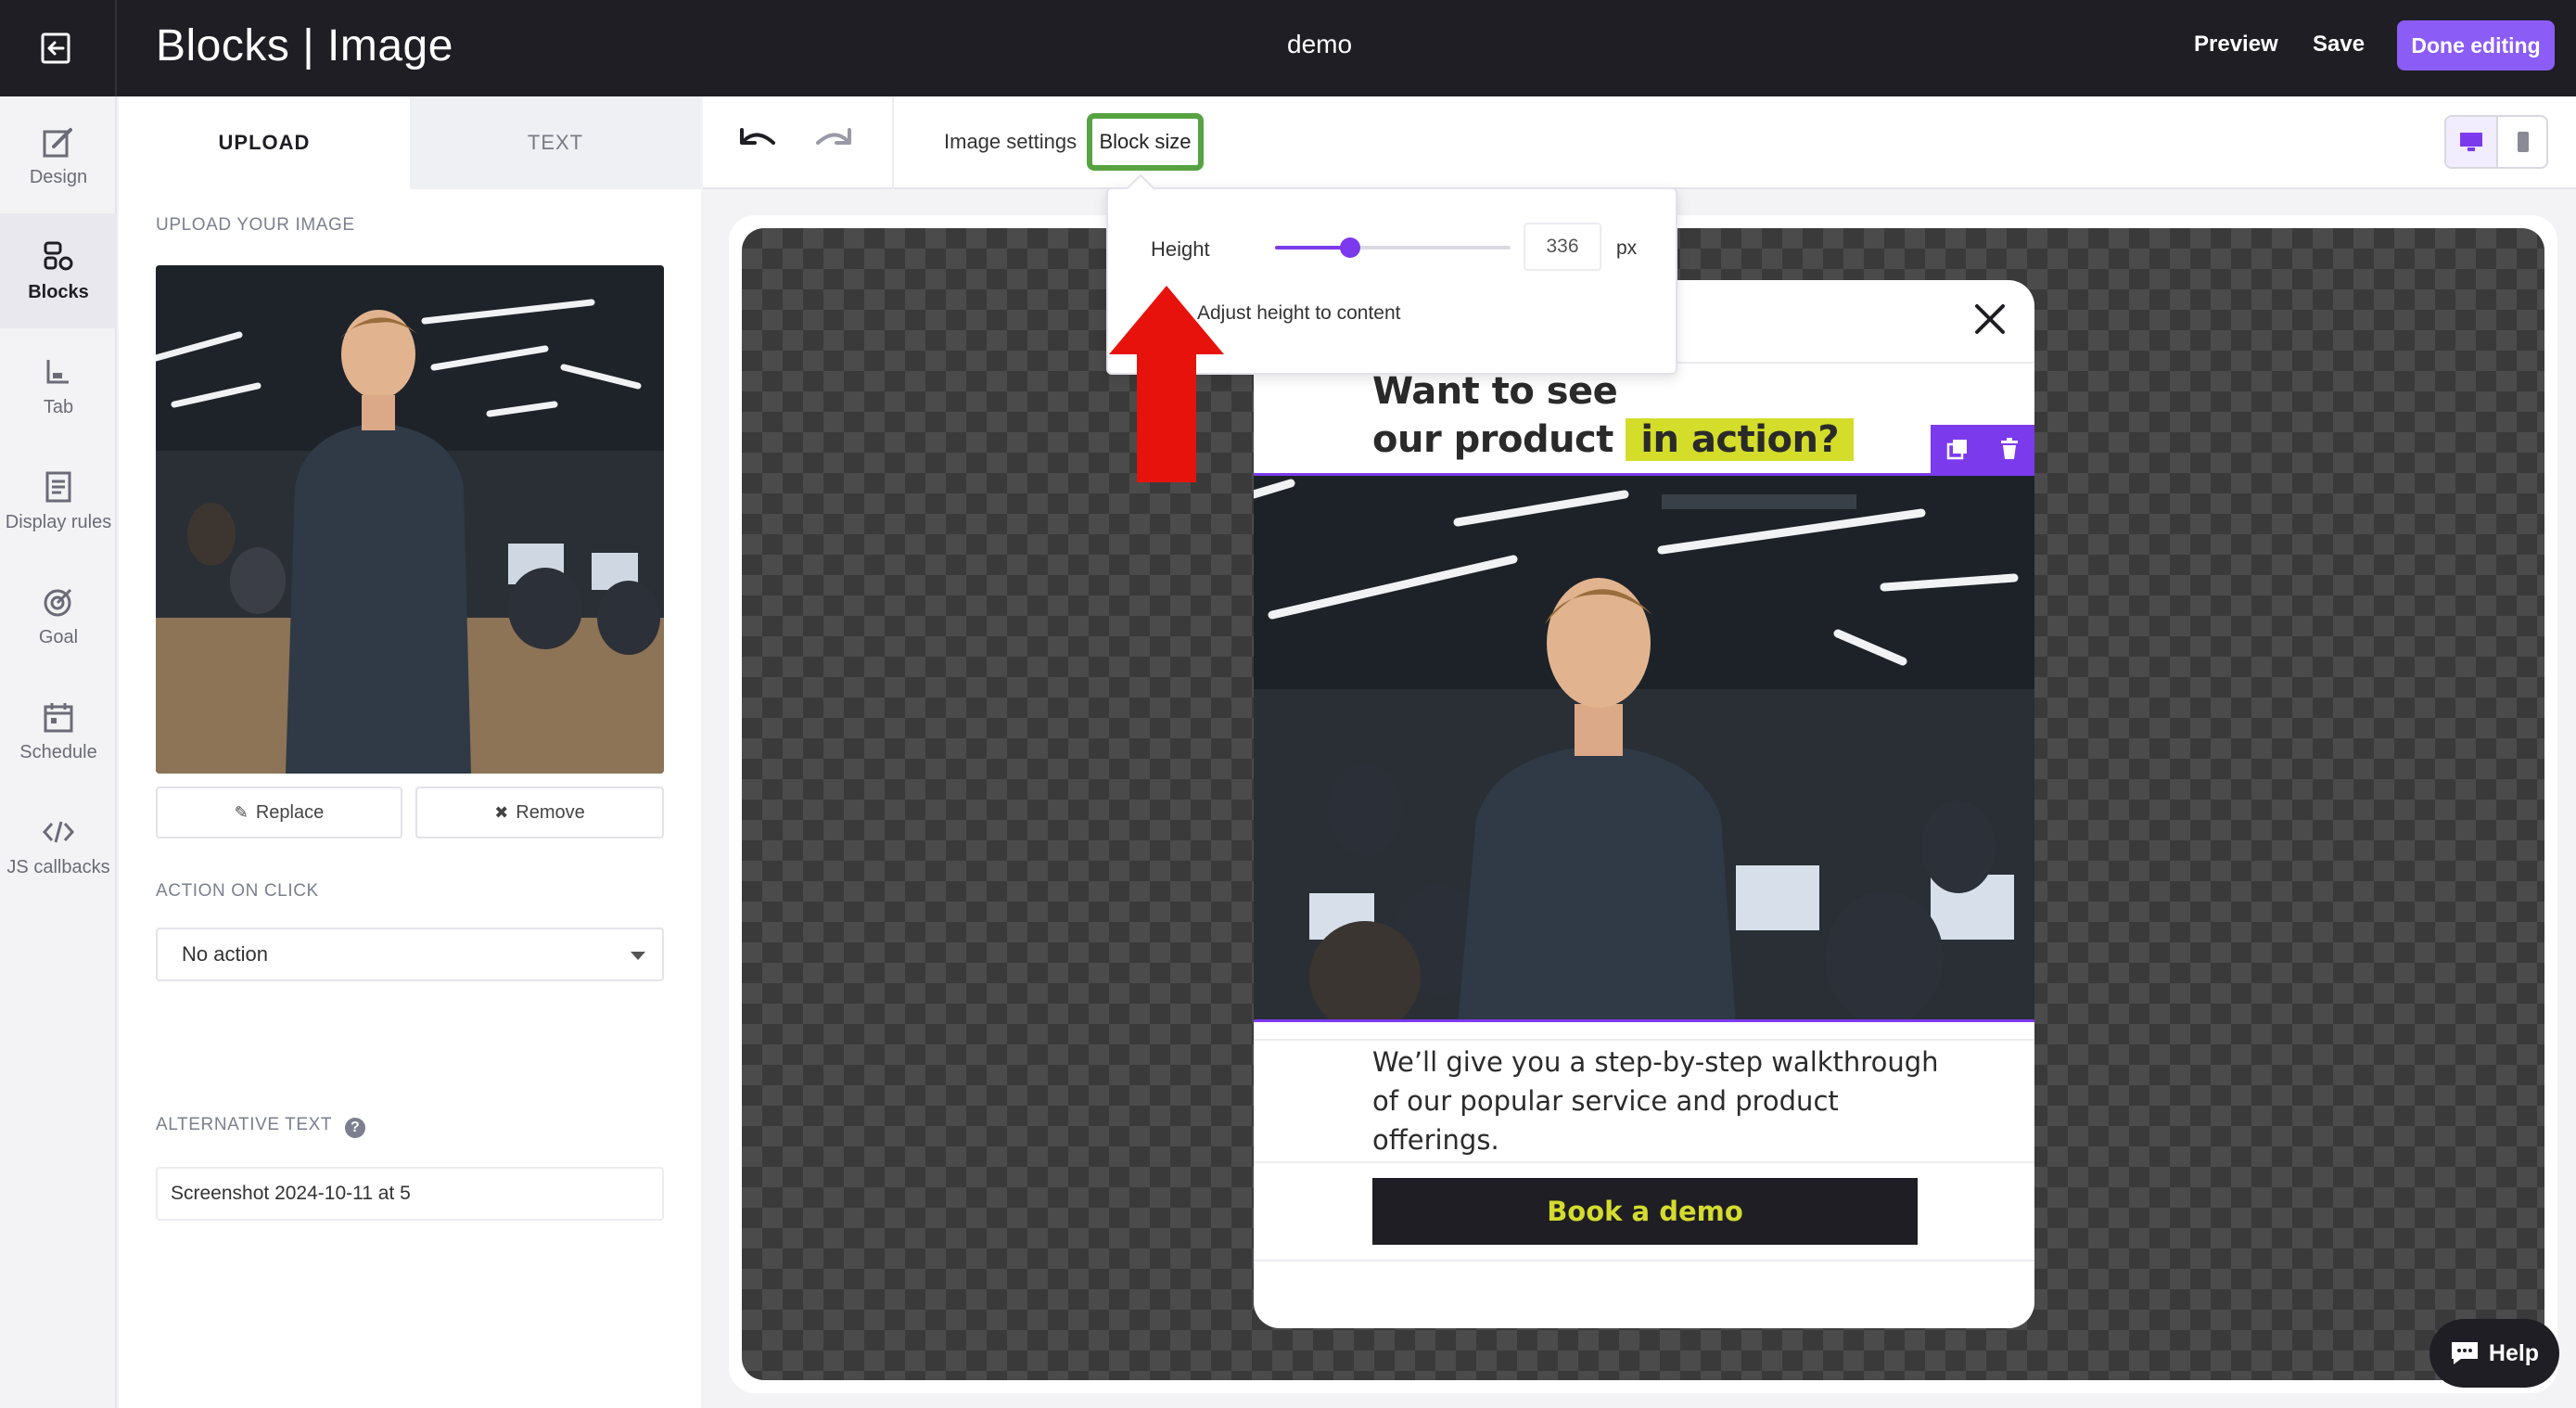  I want to click on sidebar-item-design: Design, so click(59, 155).